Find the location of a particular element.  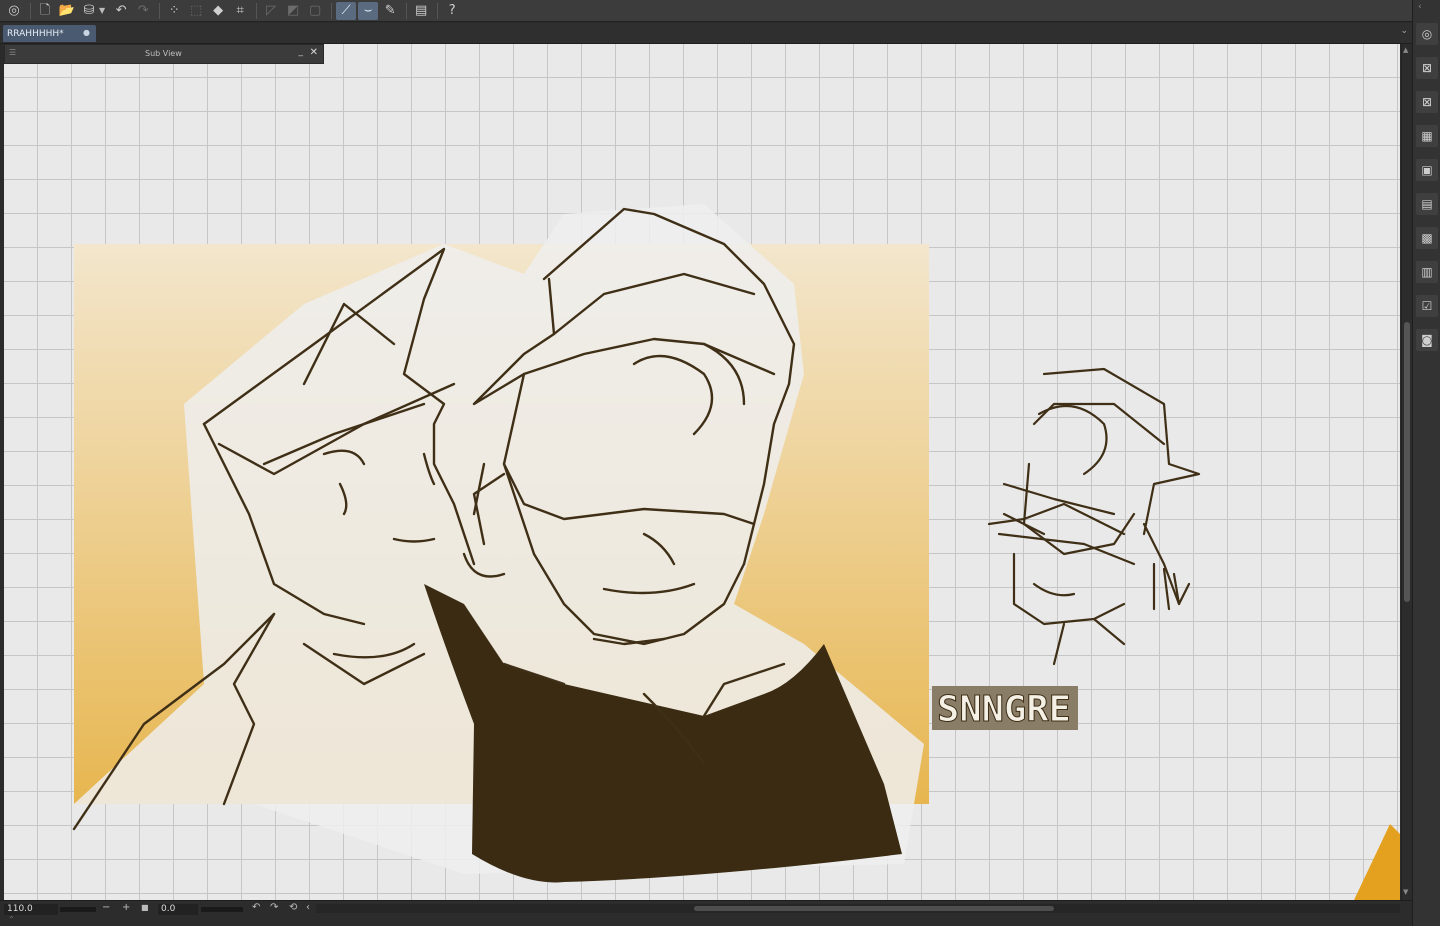

corner-accent is located at coordinates (1377, 862).